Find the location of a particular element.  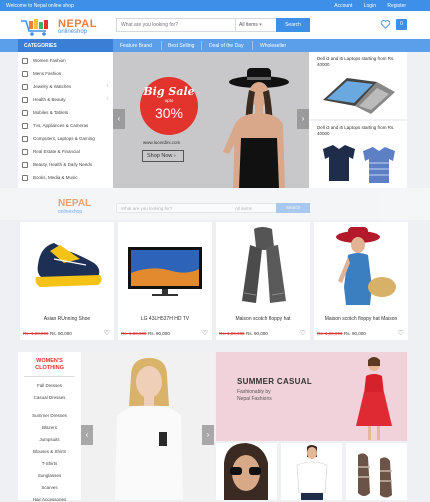

sidebar-item-tvs: Tvs, Appliances & Cameras is located at coordinates (66, 128).